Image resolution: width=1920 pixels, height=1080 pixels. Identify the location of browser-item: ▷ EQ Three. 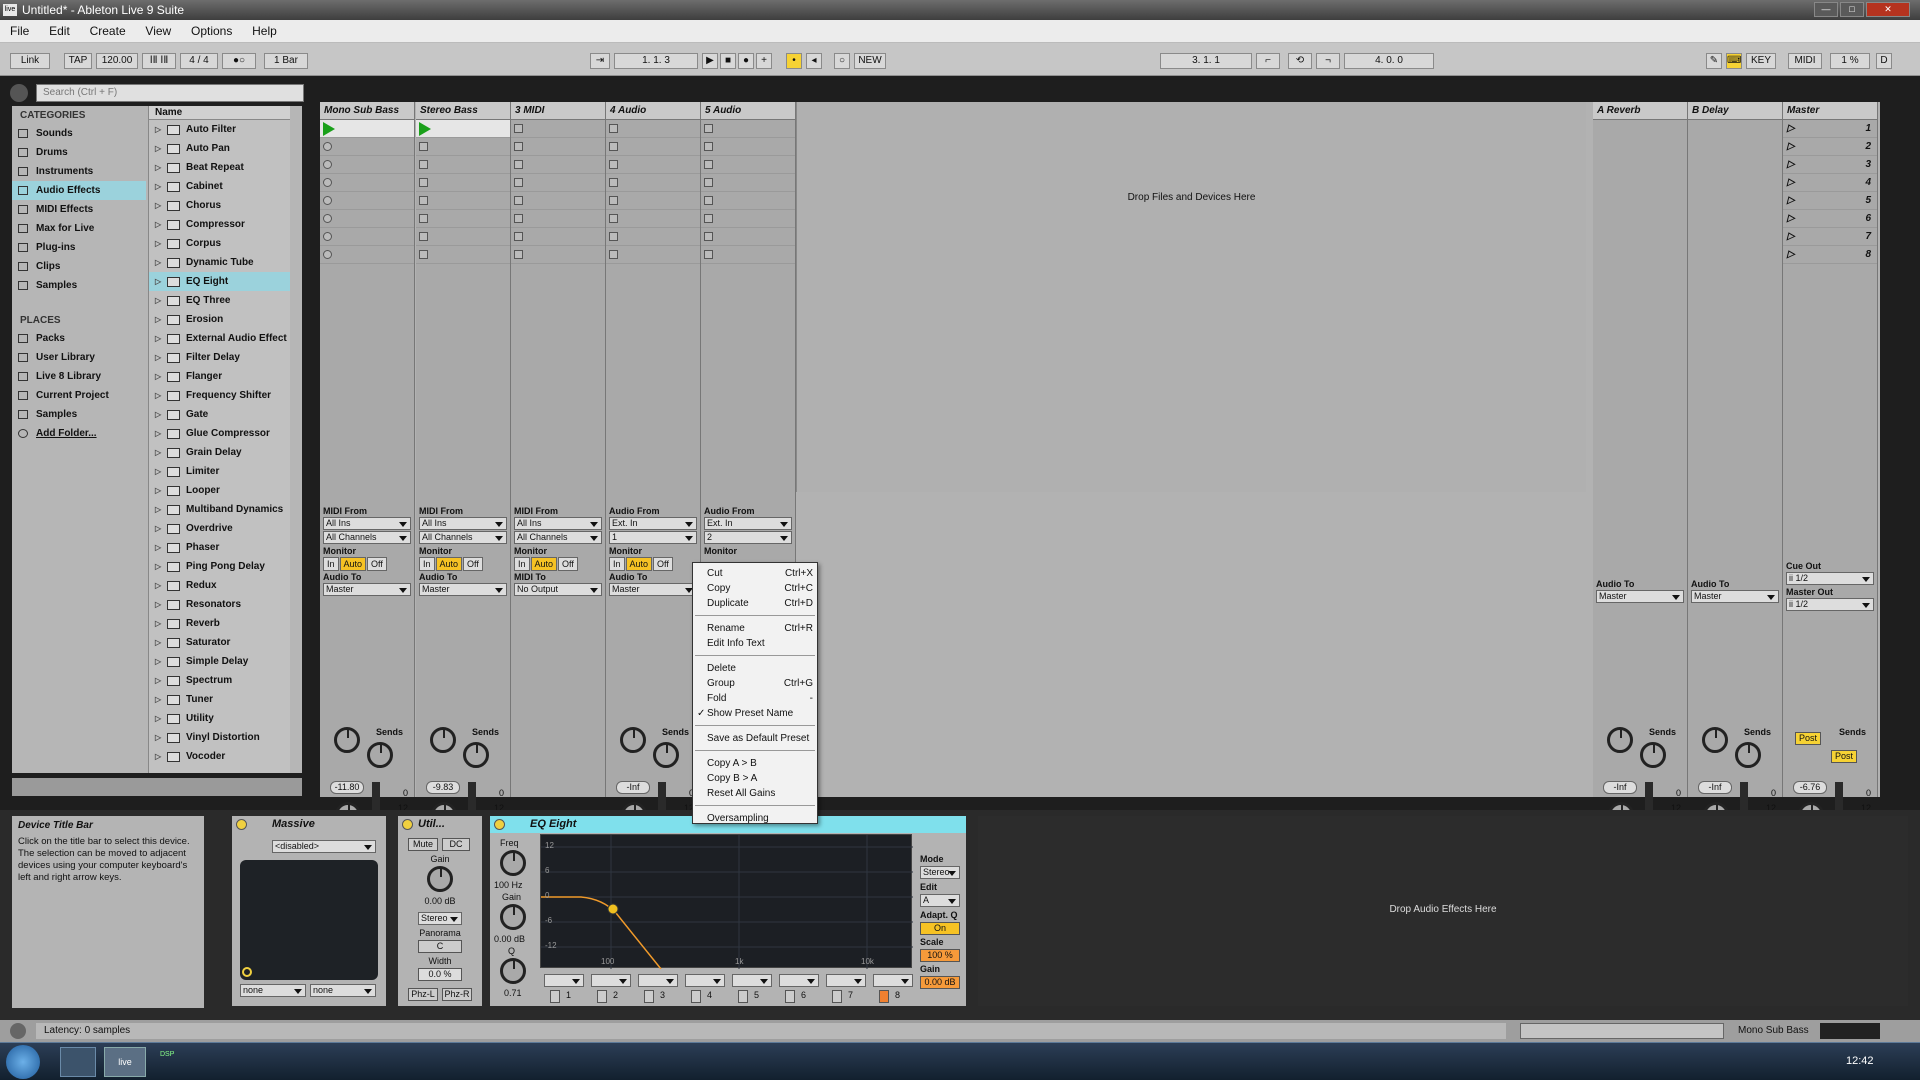
(219, 300).